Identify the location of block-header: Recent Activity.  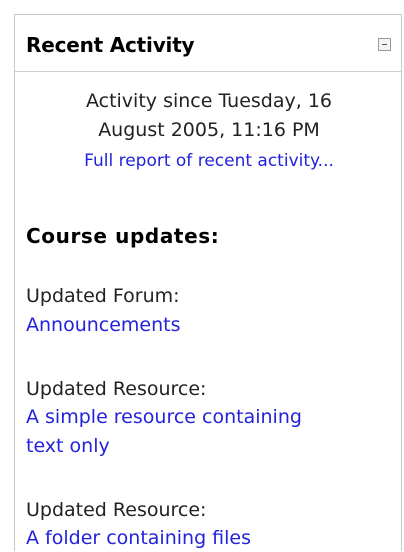
(208, 43).